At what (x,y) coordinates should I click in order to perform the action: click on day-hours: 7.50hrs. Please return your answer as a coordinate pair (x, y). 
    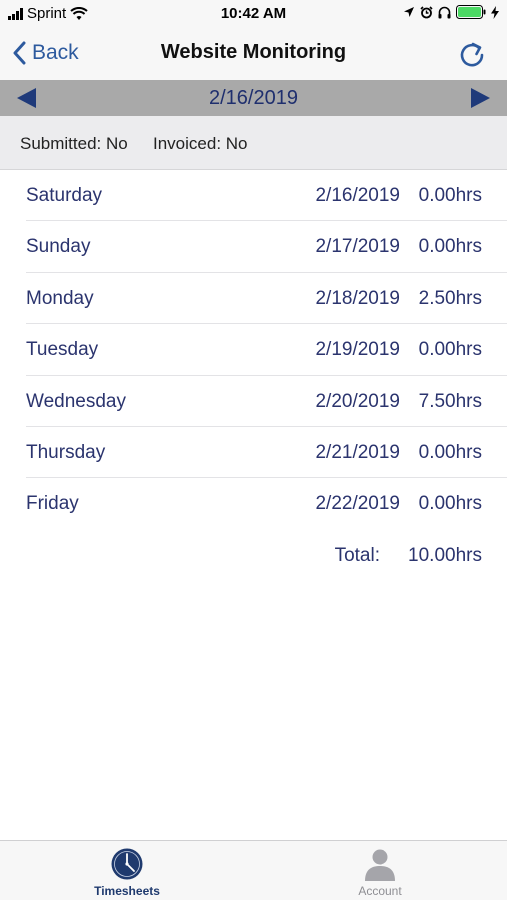
    Looking at the image, I should click on (450, 401).